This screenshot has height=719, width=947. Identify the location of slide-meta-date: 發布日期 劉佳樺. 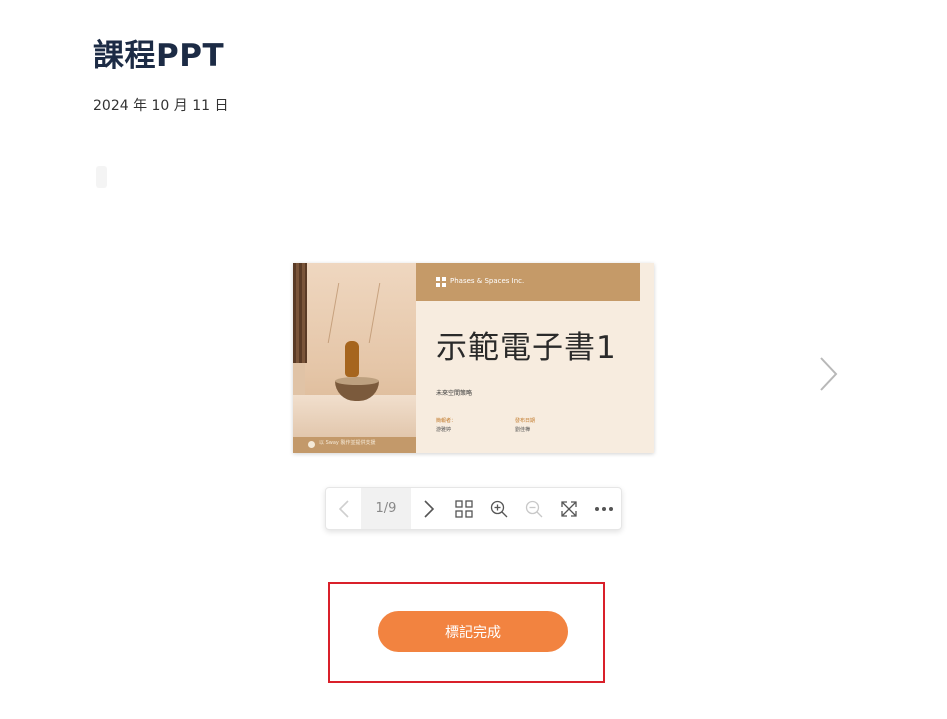
(525, 425).